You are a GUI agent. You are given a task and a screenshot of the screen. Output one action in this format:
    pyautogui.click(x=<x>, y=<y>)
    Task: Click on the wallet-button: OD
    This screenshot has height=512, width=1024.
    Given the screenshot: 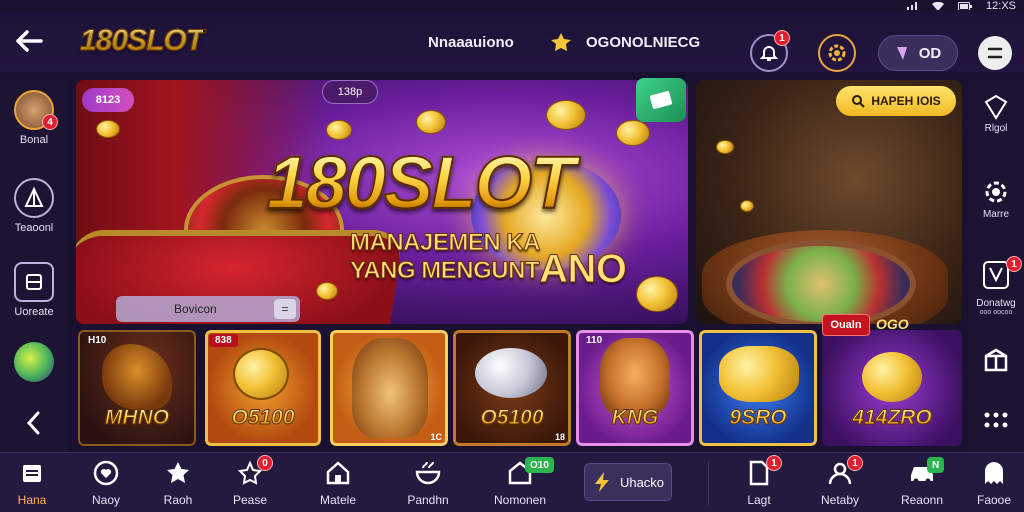 What is the action you would take?
    pyautogui.click(x=918, y=53)
    